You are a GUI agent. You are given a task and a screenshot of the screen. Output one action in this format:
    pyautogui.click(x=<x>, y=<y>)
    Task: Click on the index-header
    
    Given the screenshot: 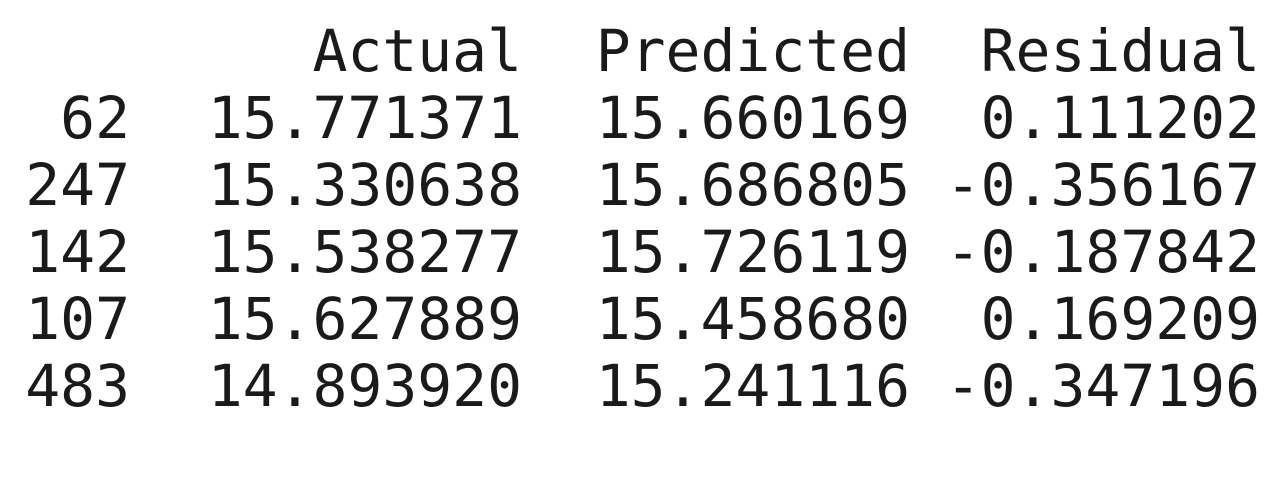 What is the action you would take?
    pyautogui.click(x=65, y=51)
    